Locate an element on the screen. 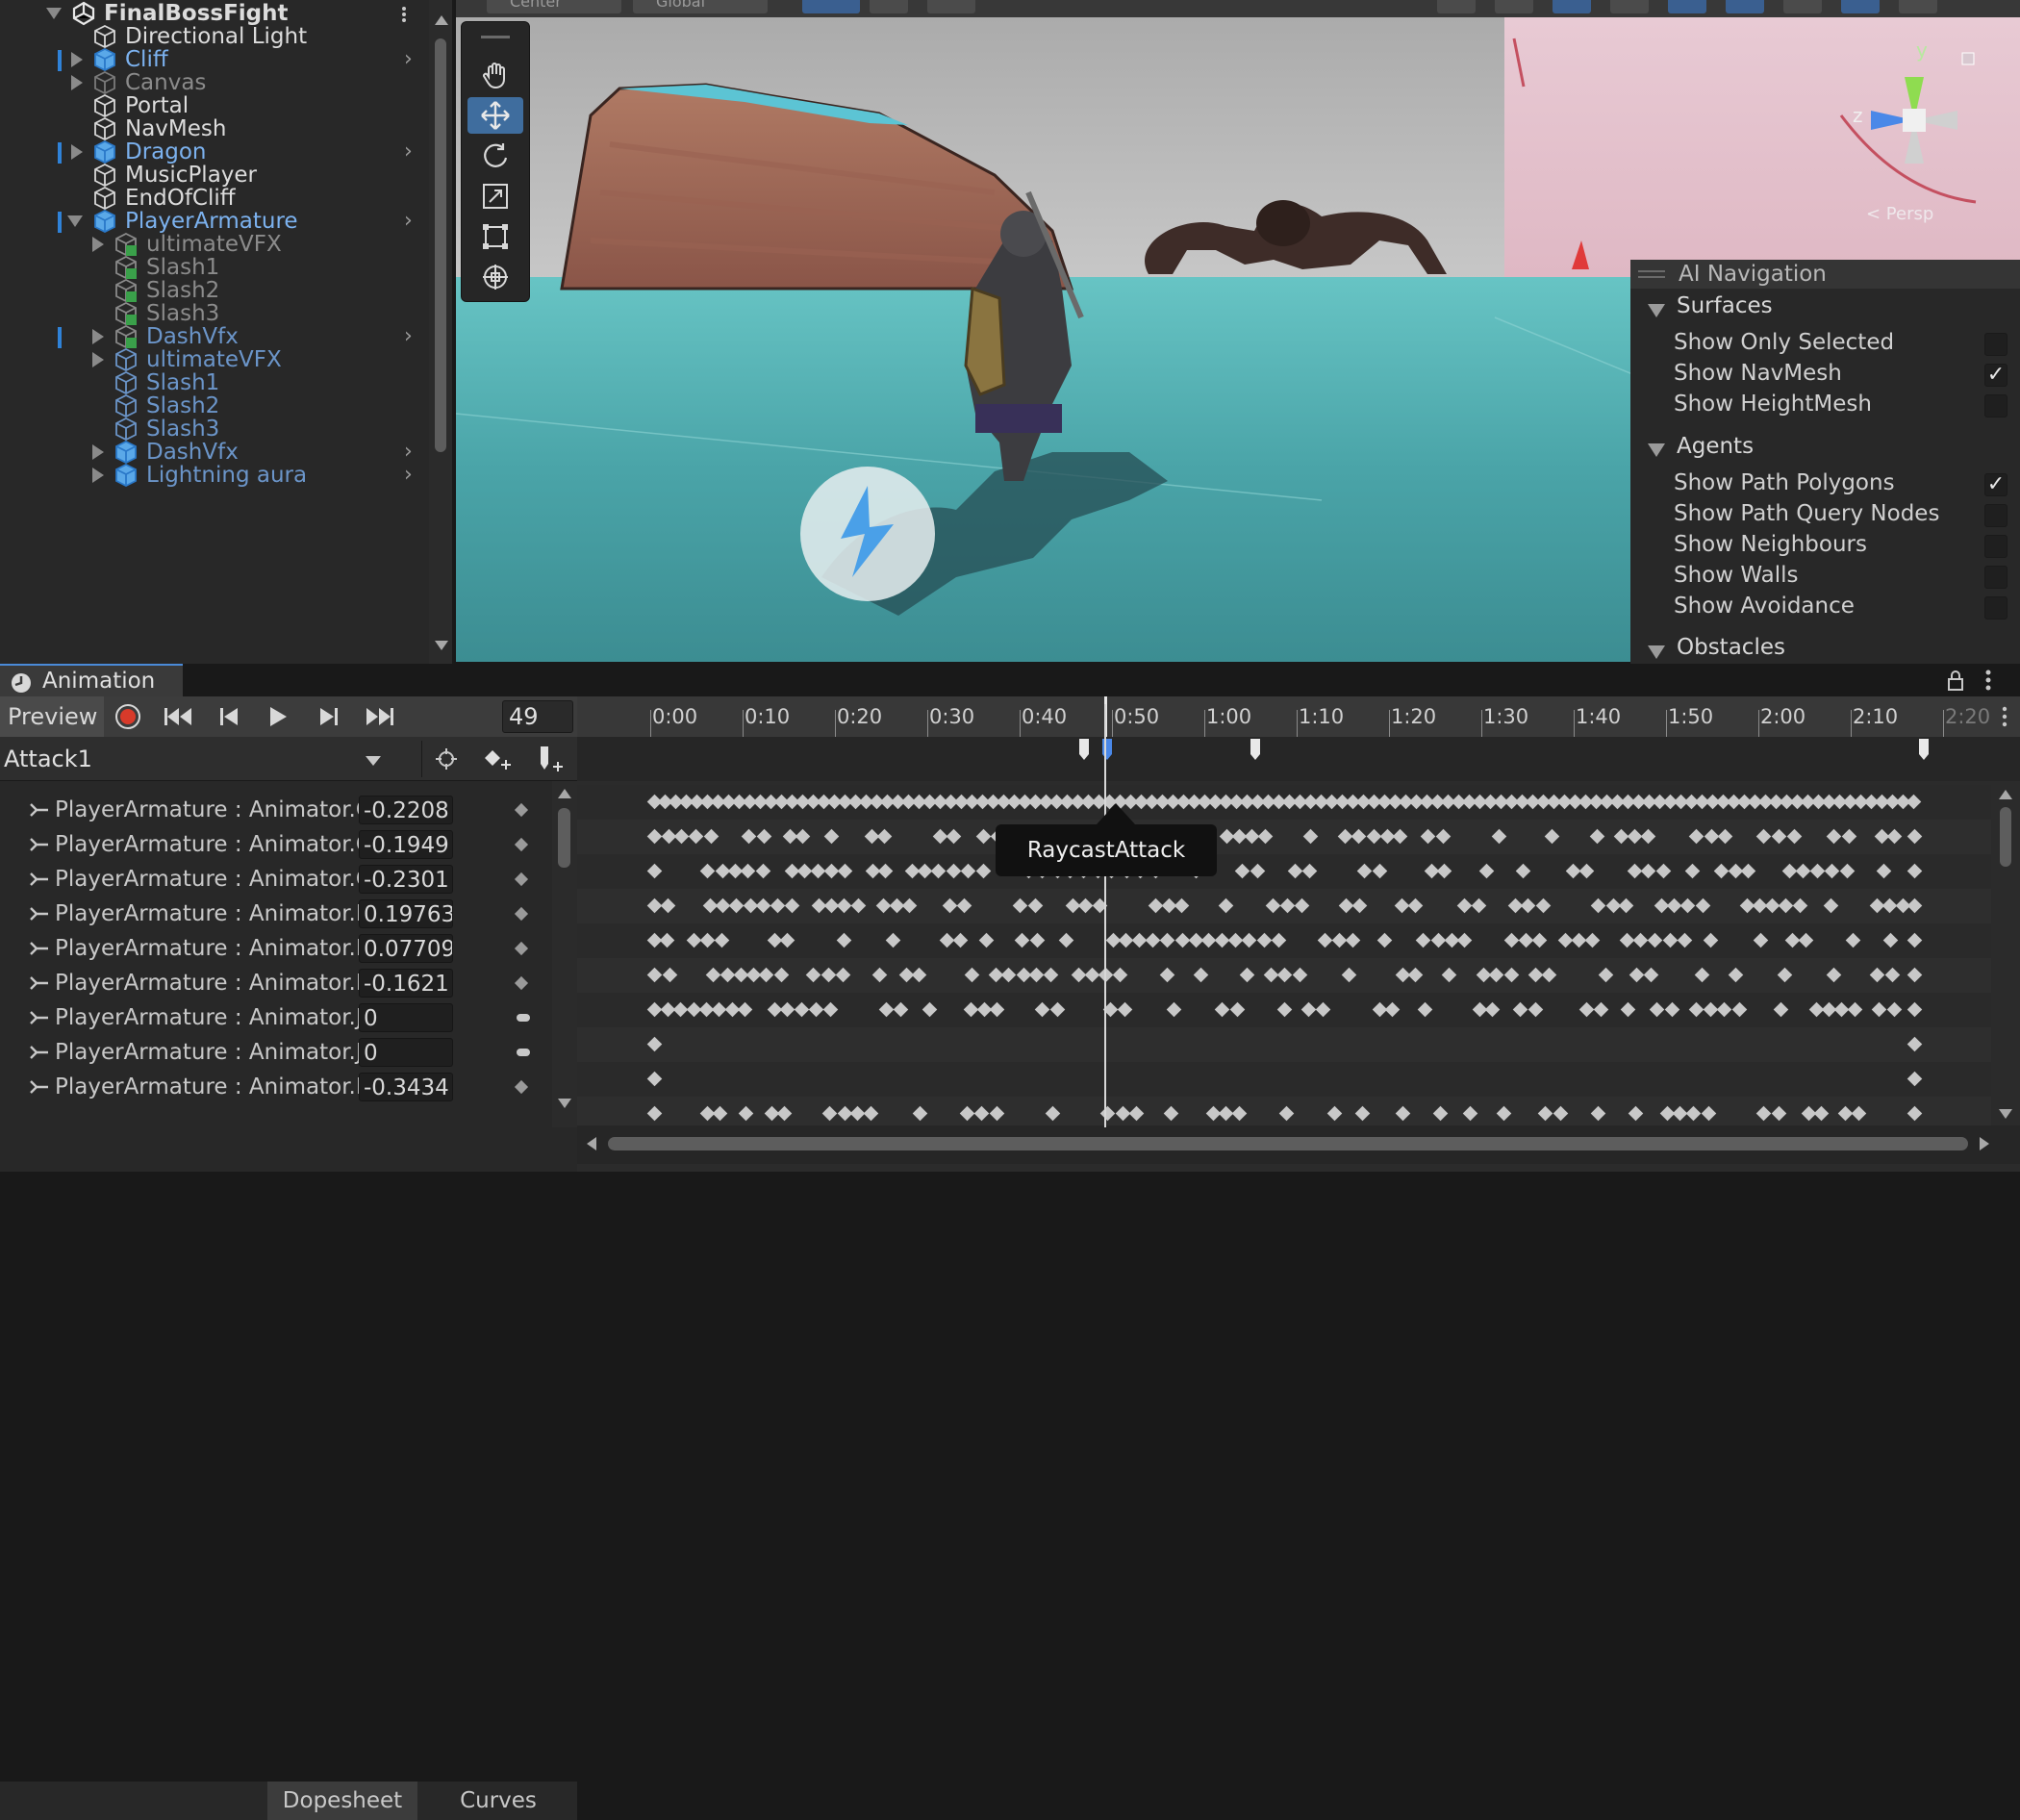 This screenshot has width=2020, height=1820. hierarchy-item: Lightning aura › is located at coordinates (212, 476).